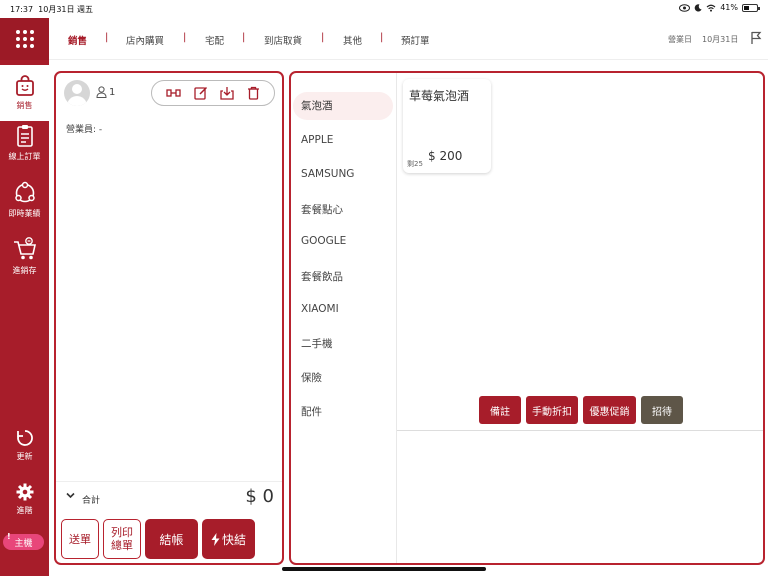 The width and height of the screenshot is (768, 576). What do you see at coordinates (24, 136) in the screenshot?
I see `clipboard-list-icon` at bounding box center [24, 136].